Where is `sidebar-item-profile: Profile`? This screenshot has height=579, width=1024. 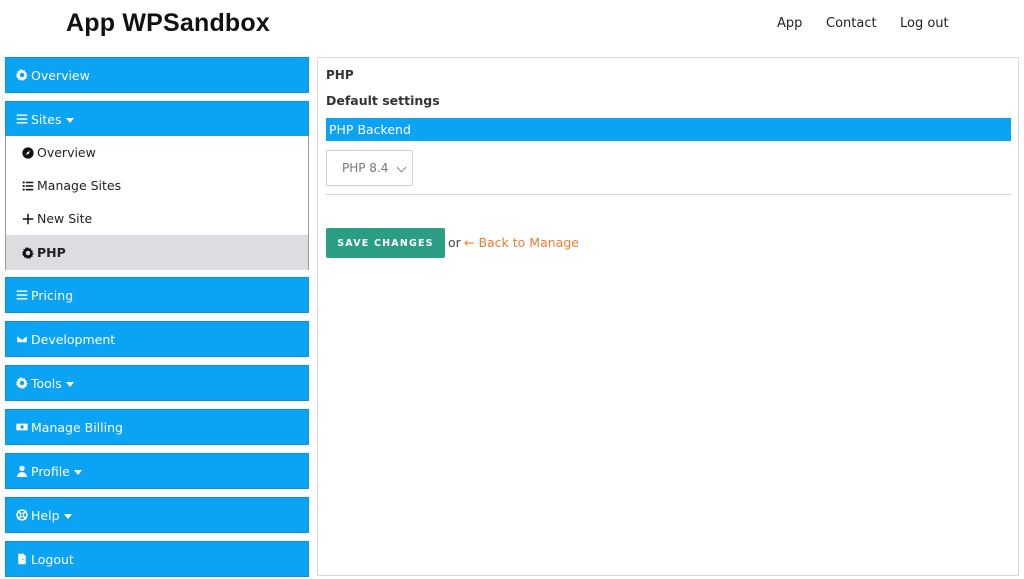 sidebar-item-profile: Profile is located at coordinates (157, 471).